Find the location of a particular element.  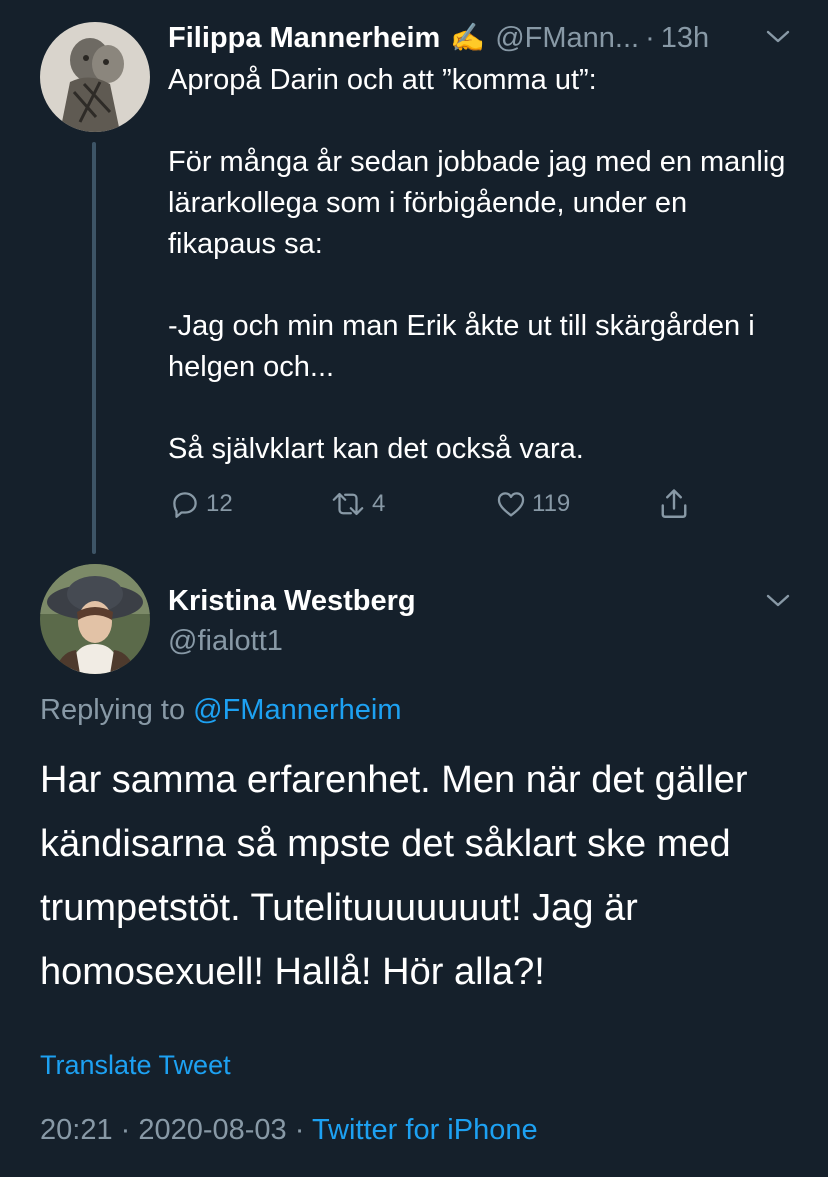

reply-author-handle: @fialott1 is located at coordinates (225, 641).